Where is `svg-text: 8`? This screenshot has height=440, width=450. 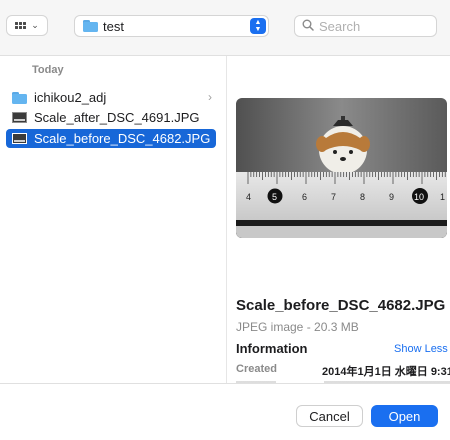 svg-text: 8 is located at coordinates (362, 197).